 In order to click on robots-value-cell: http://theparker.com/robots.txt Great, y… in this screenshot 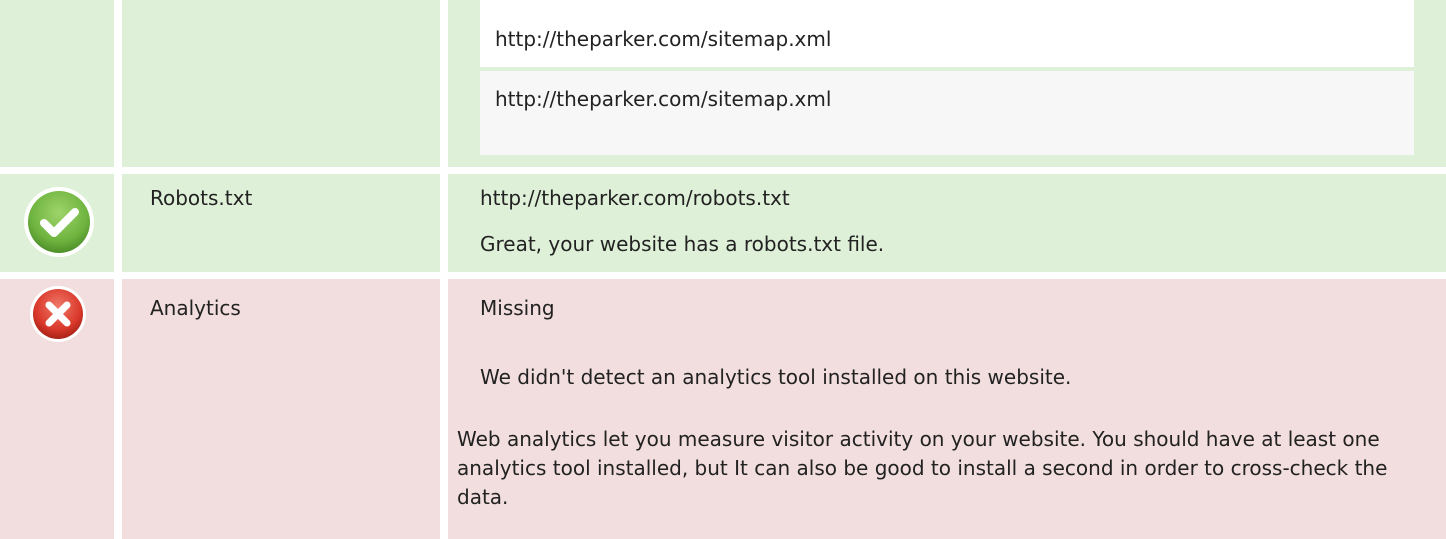, I will do `click(947, 223)`.